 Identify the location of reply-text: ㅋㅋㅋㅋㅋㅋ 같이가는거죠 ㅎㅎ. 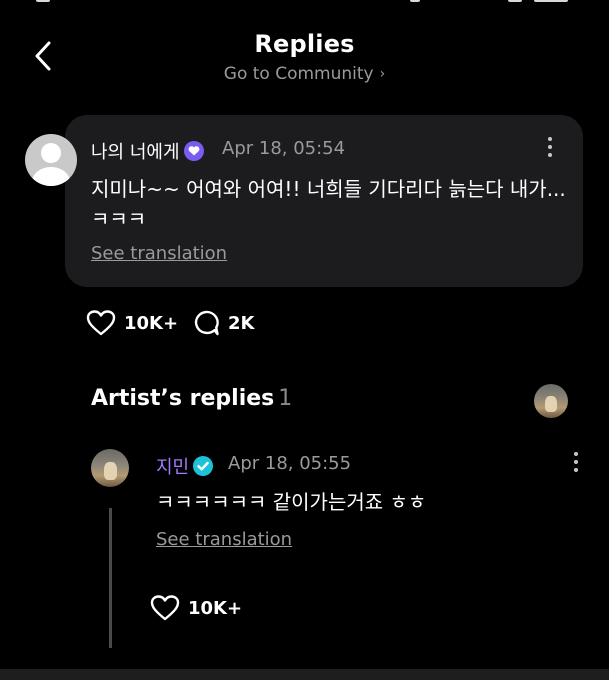
(291, 502).